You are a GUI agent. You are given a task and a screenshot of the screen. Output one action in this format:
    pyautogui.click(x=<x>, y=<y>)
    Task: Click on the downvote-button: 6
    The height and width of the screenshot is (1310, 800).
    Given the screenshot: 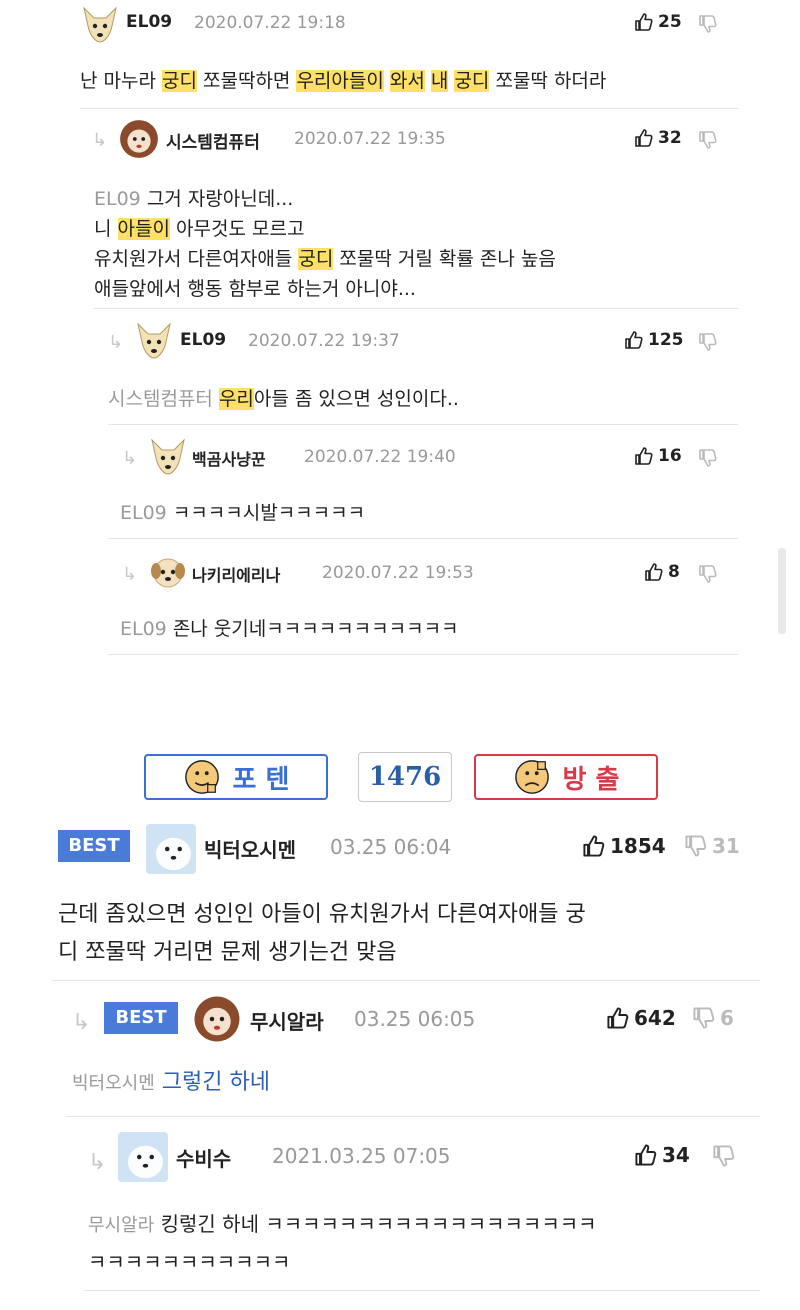 What is the action you would take?
    pyautogui.click(x=713, y=1018)
    